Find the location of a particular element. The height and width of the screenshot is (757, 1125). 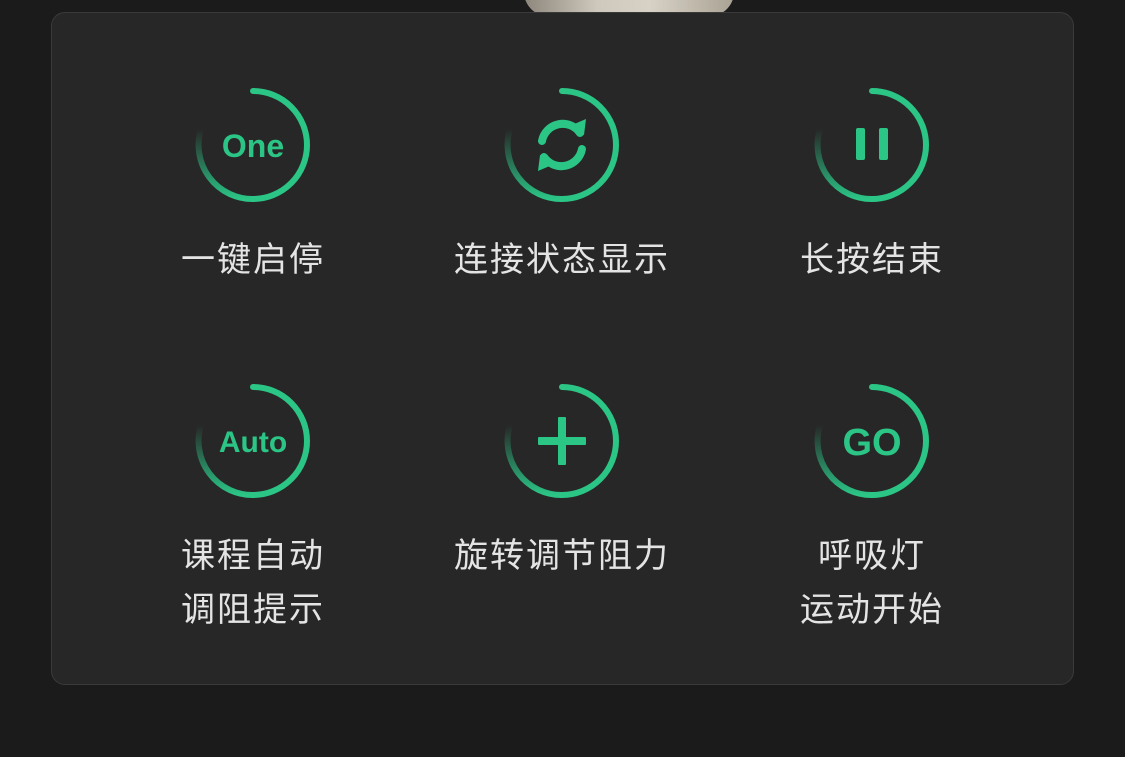

auto-text-icon: Auto is located at coordinates (252, 441).